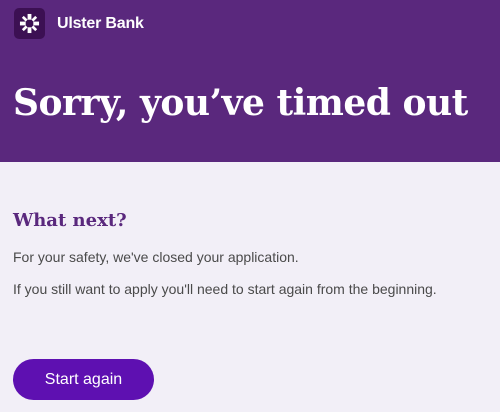  What do you see at coordinates (83, 379) in the screenshot?
I see `start-again-button: Start again` at bounding box center [83, 379].